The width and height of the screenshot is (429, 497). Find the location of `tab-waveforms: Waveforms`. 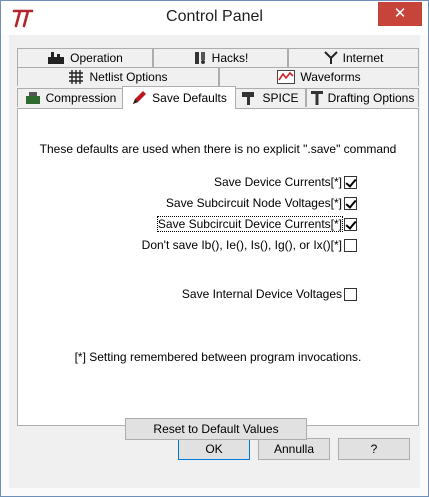

tab-waveforms: Waveforms is located at coordinates (319, 76).